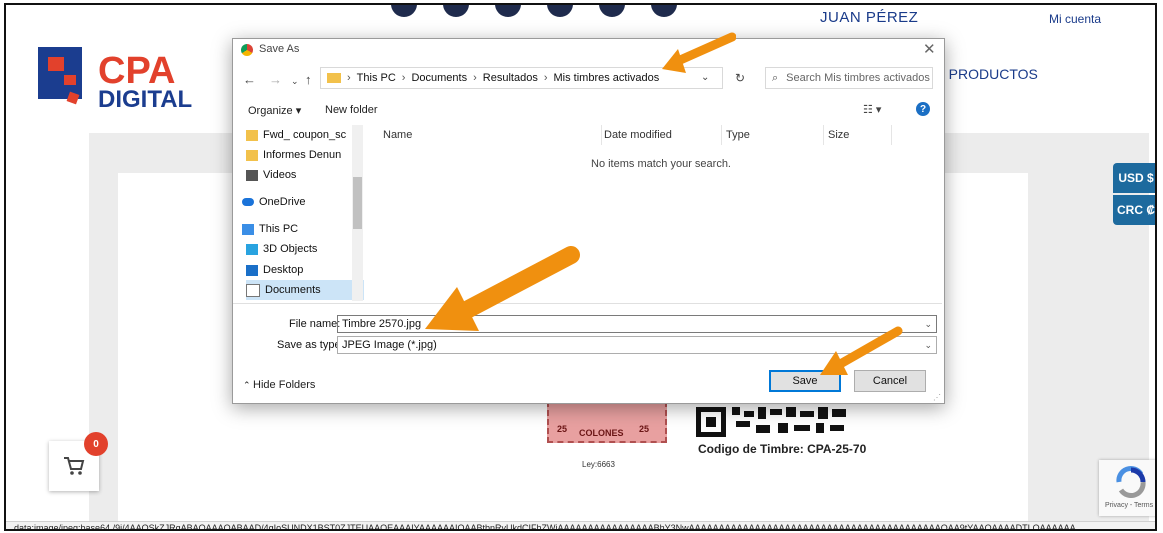  What do you see at coordinates (1131, 482) in the screenshot?
I see `recaptcha-icon` at bounding box center [1131, 482].